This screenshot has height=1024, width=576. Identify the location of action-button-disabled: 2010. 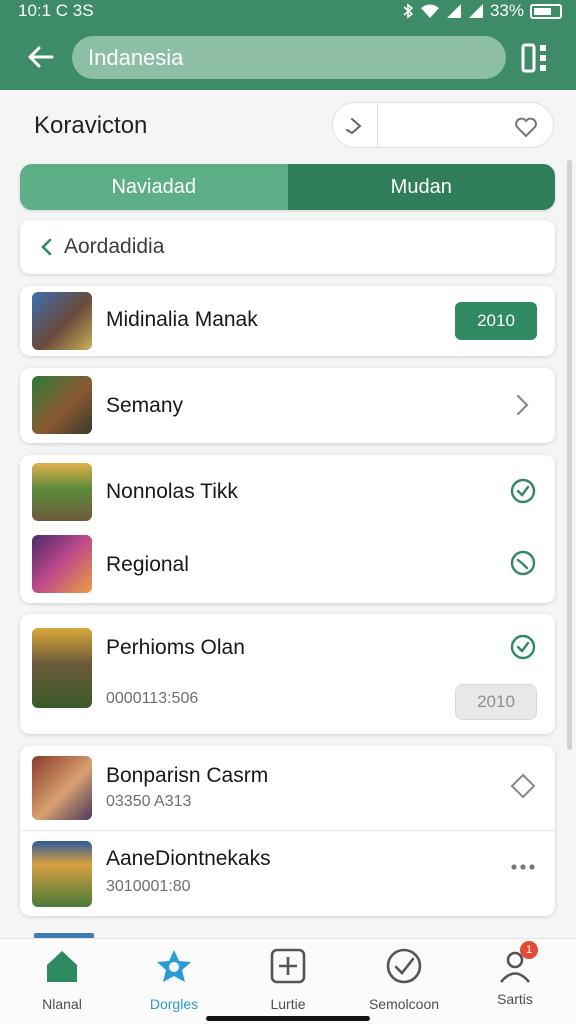
(496, 702).